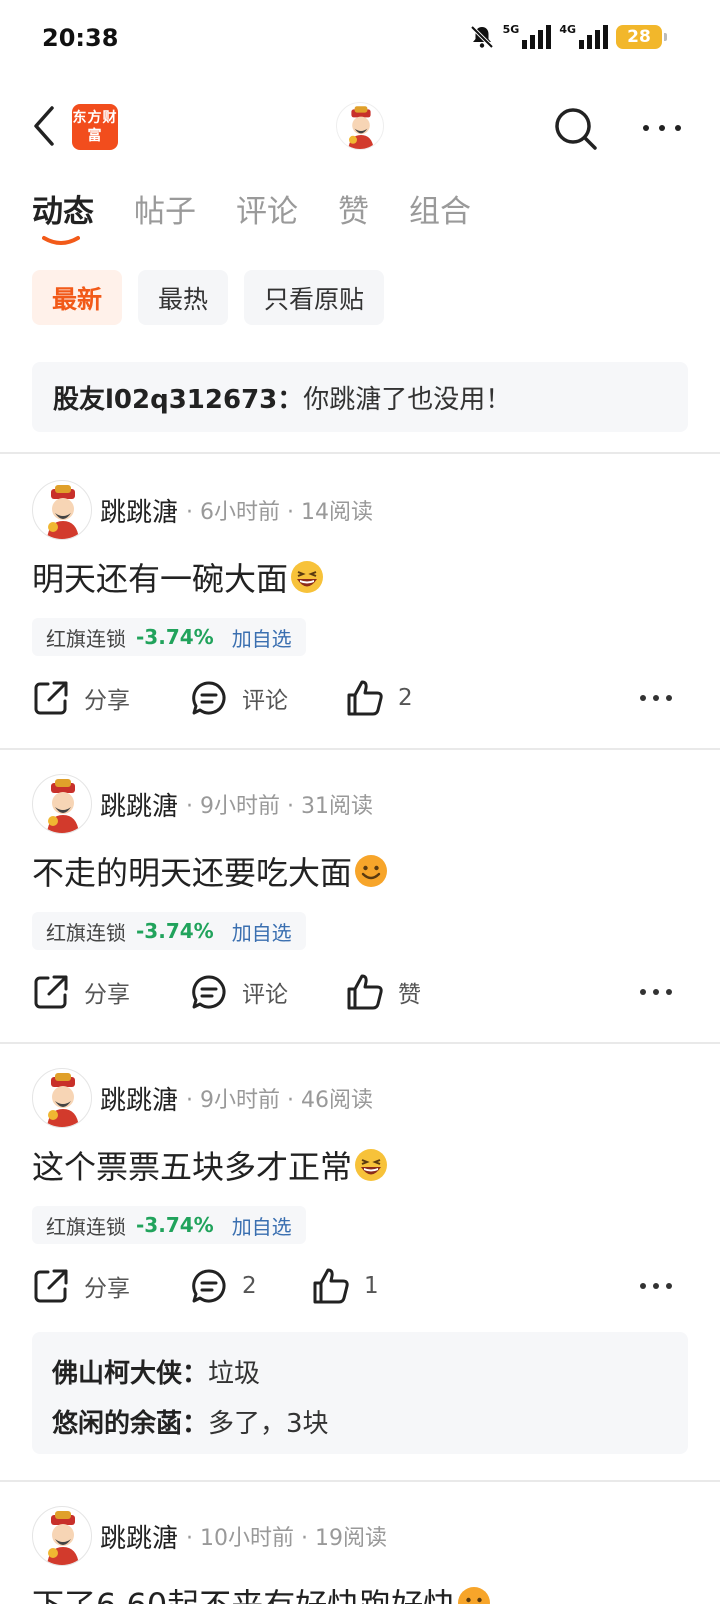  What do you see at coordinates (279, 512) in the screenshot?
I see `post-meta: · 6小时前 · 14阅读` at bounding box center [279, 512].